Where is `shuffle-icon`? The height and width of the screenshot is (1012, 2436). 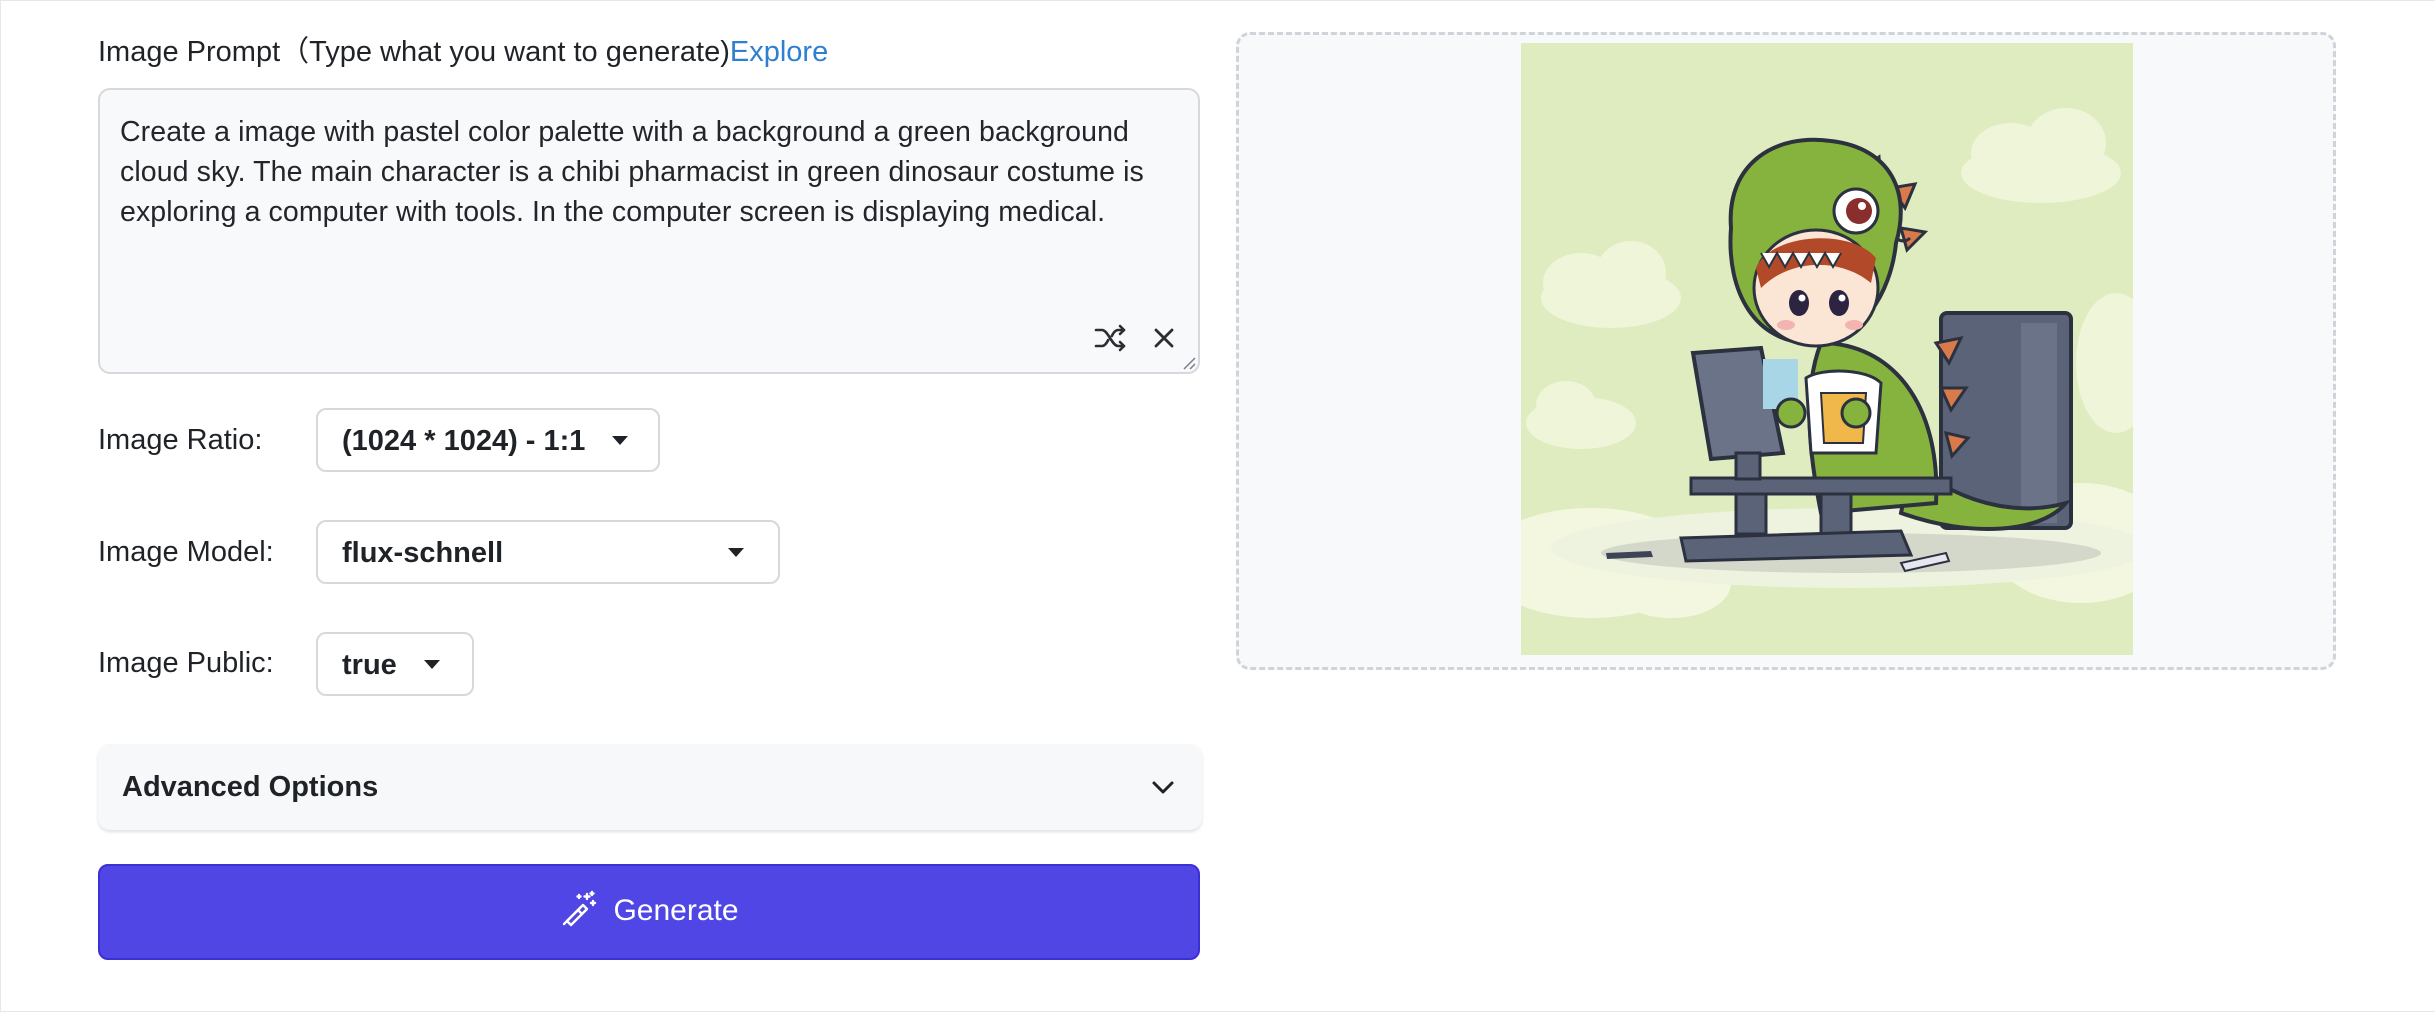
shuffle-icon is located at coordinates (1110, 338).